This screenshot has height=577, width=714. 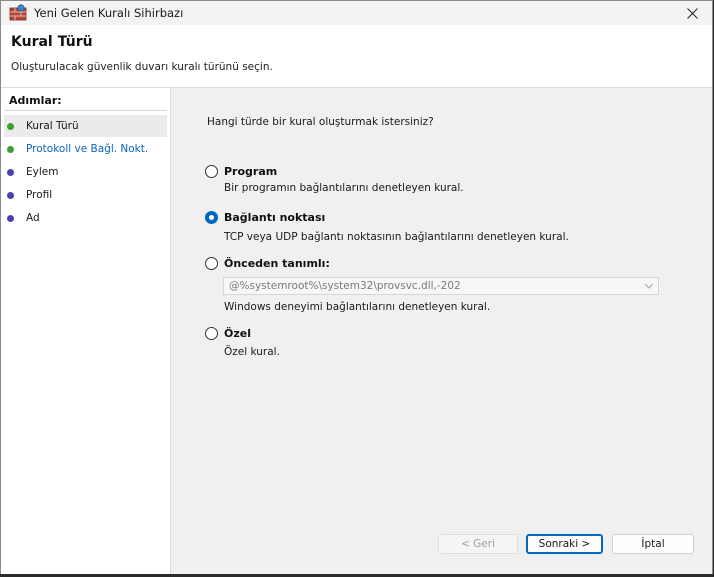 I want to click on predefined-label: Önceden tanımlı:, so click(x=277, y=263).